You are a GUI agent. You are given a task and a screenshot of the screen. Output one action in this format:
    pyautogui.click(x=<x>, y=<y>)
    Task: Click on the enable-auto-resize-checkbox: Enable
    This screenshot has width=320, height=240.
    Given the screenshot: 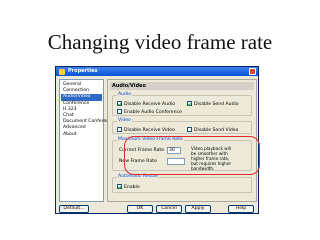 What is the action you would take?
    pyautogui.click(x=128, y=187)
    